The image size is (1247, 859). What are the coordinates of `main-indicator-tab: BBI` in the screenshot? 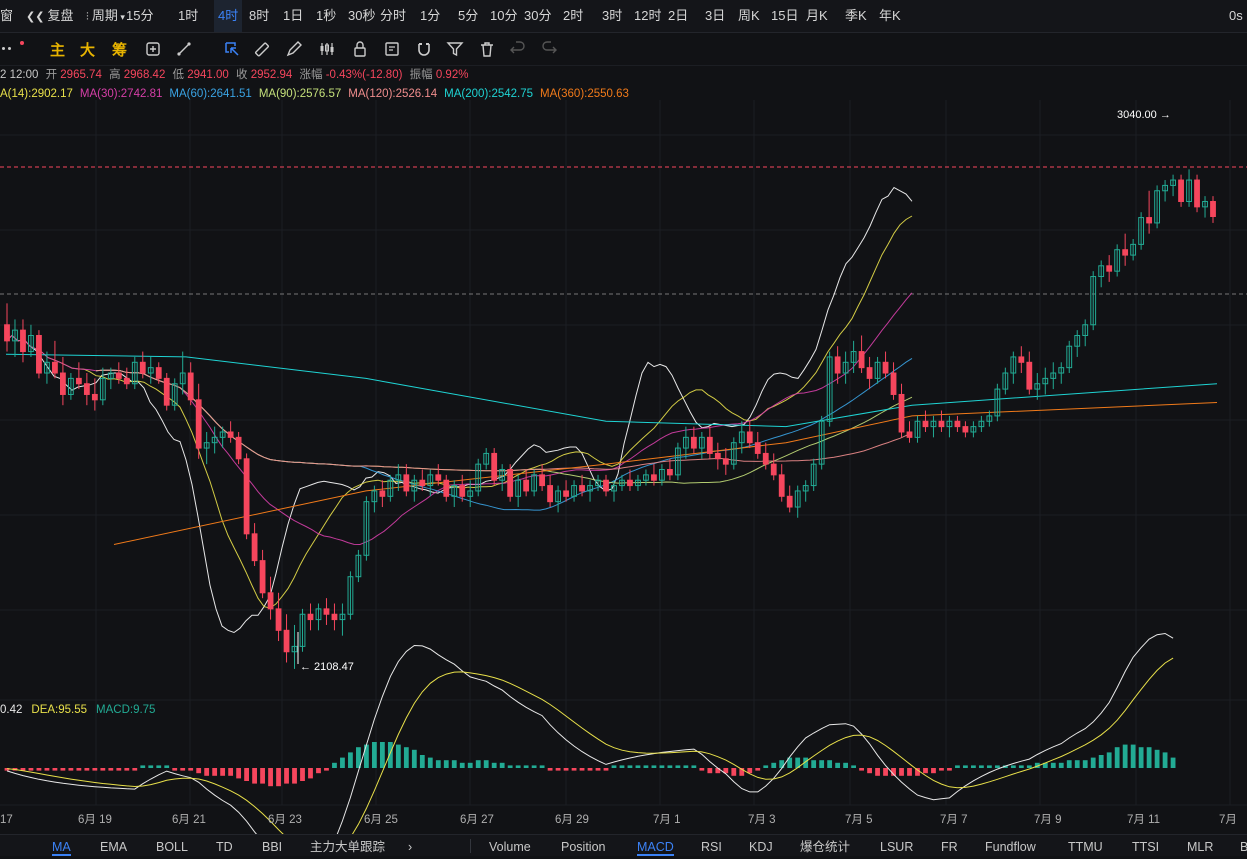 It's located at (272, 845).